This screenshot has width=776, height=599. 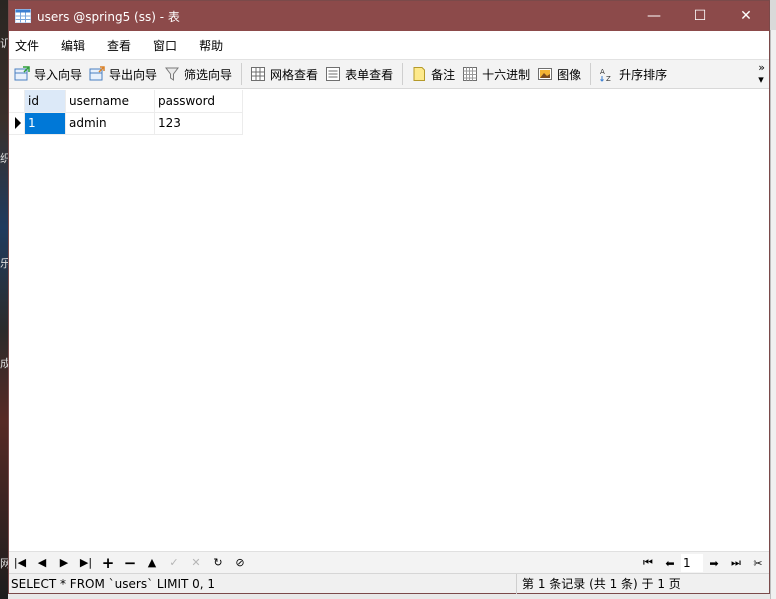 I want to click on cell-password: 123, so click(x=198, y=123).